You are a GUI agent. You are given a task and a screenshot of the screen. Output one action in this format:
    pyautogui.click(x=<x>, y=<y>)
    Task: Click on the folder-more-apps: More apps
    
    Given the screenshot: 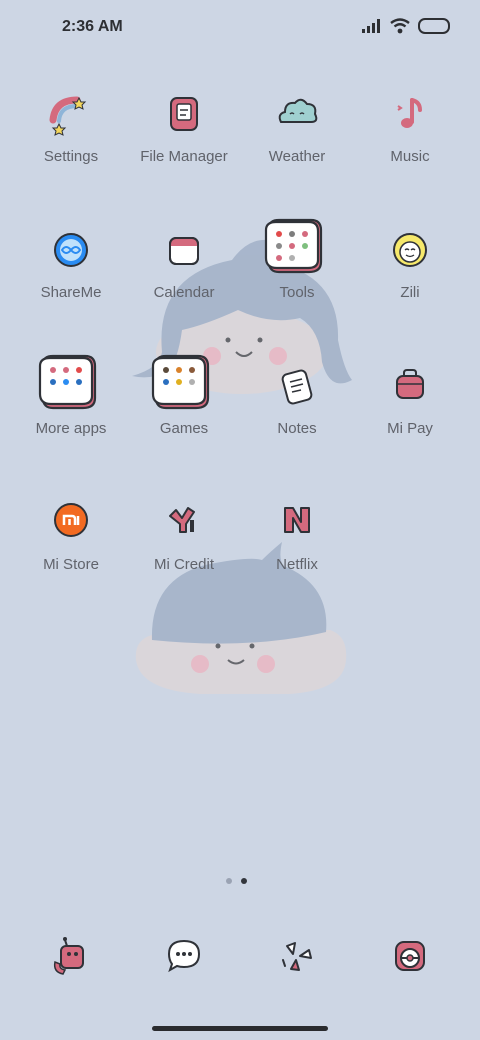 What is the action you would take?
    pyautogui.click(x=71, y=409)
    